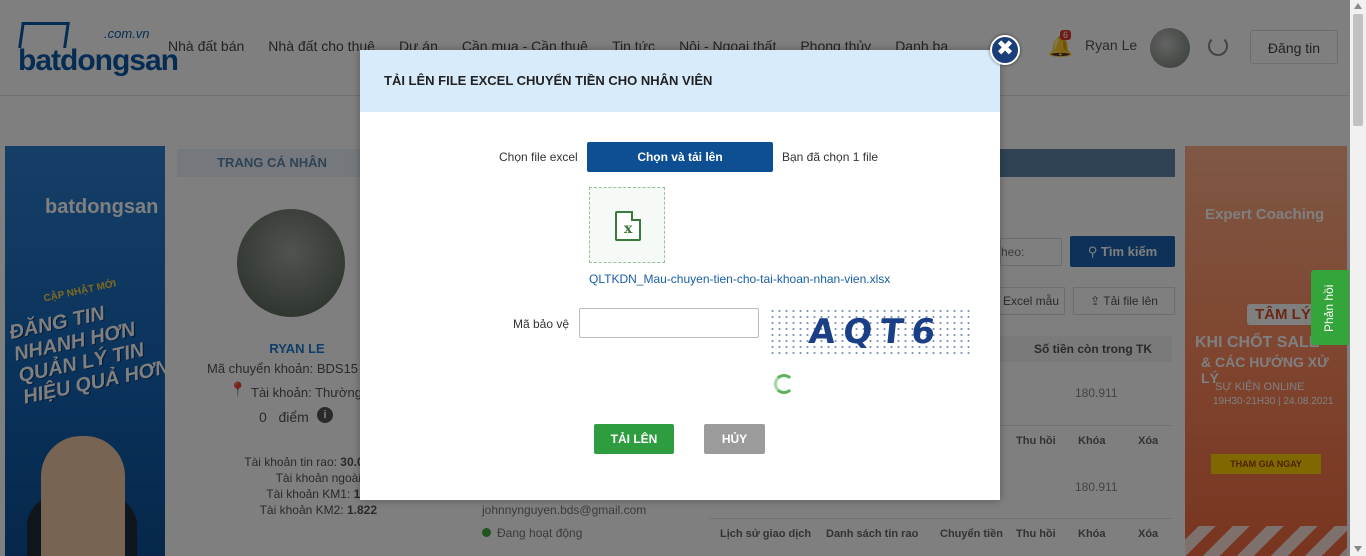 This screenshot has width=1366, height=556. Describe the element at coordinates (830, 157) in the screenshot. I see `chosen-file-status: Bạn đã chọn 1 file` at that location.